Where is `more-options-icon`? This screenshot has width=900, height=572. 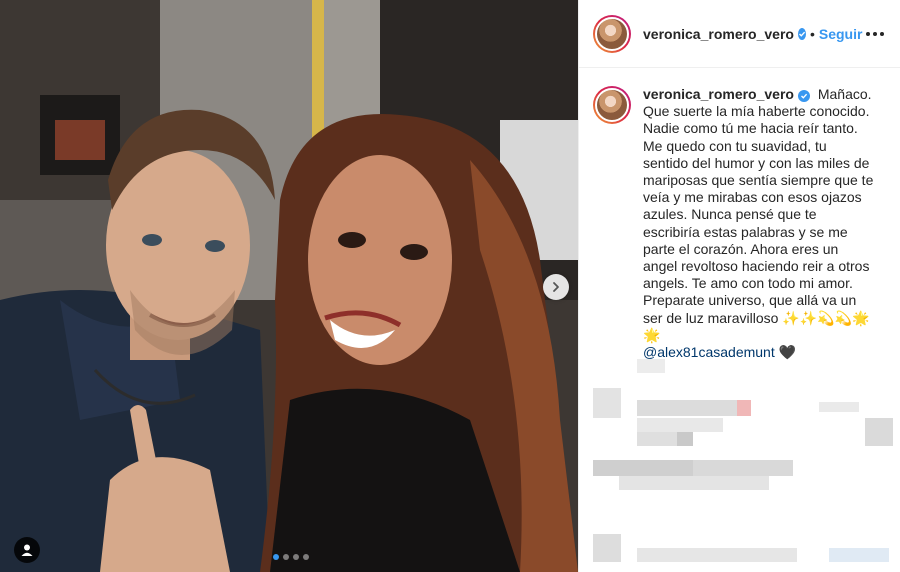 more-options-icon is located at coordinates (875, 34).